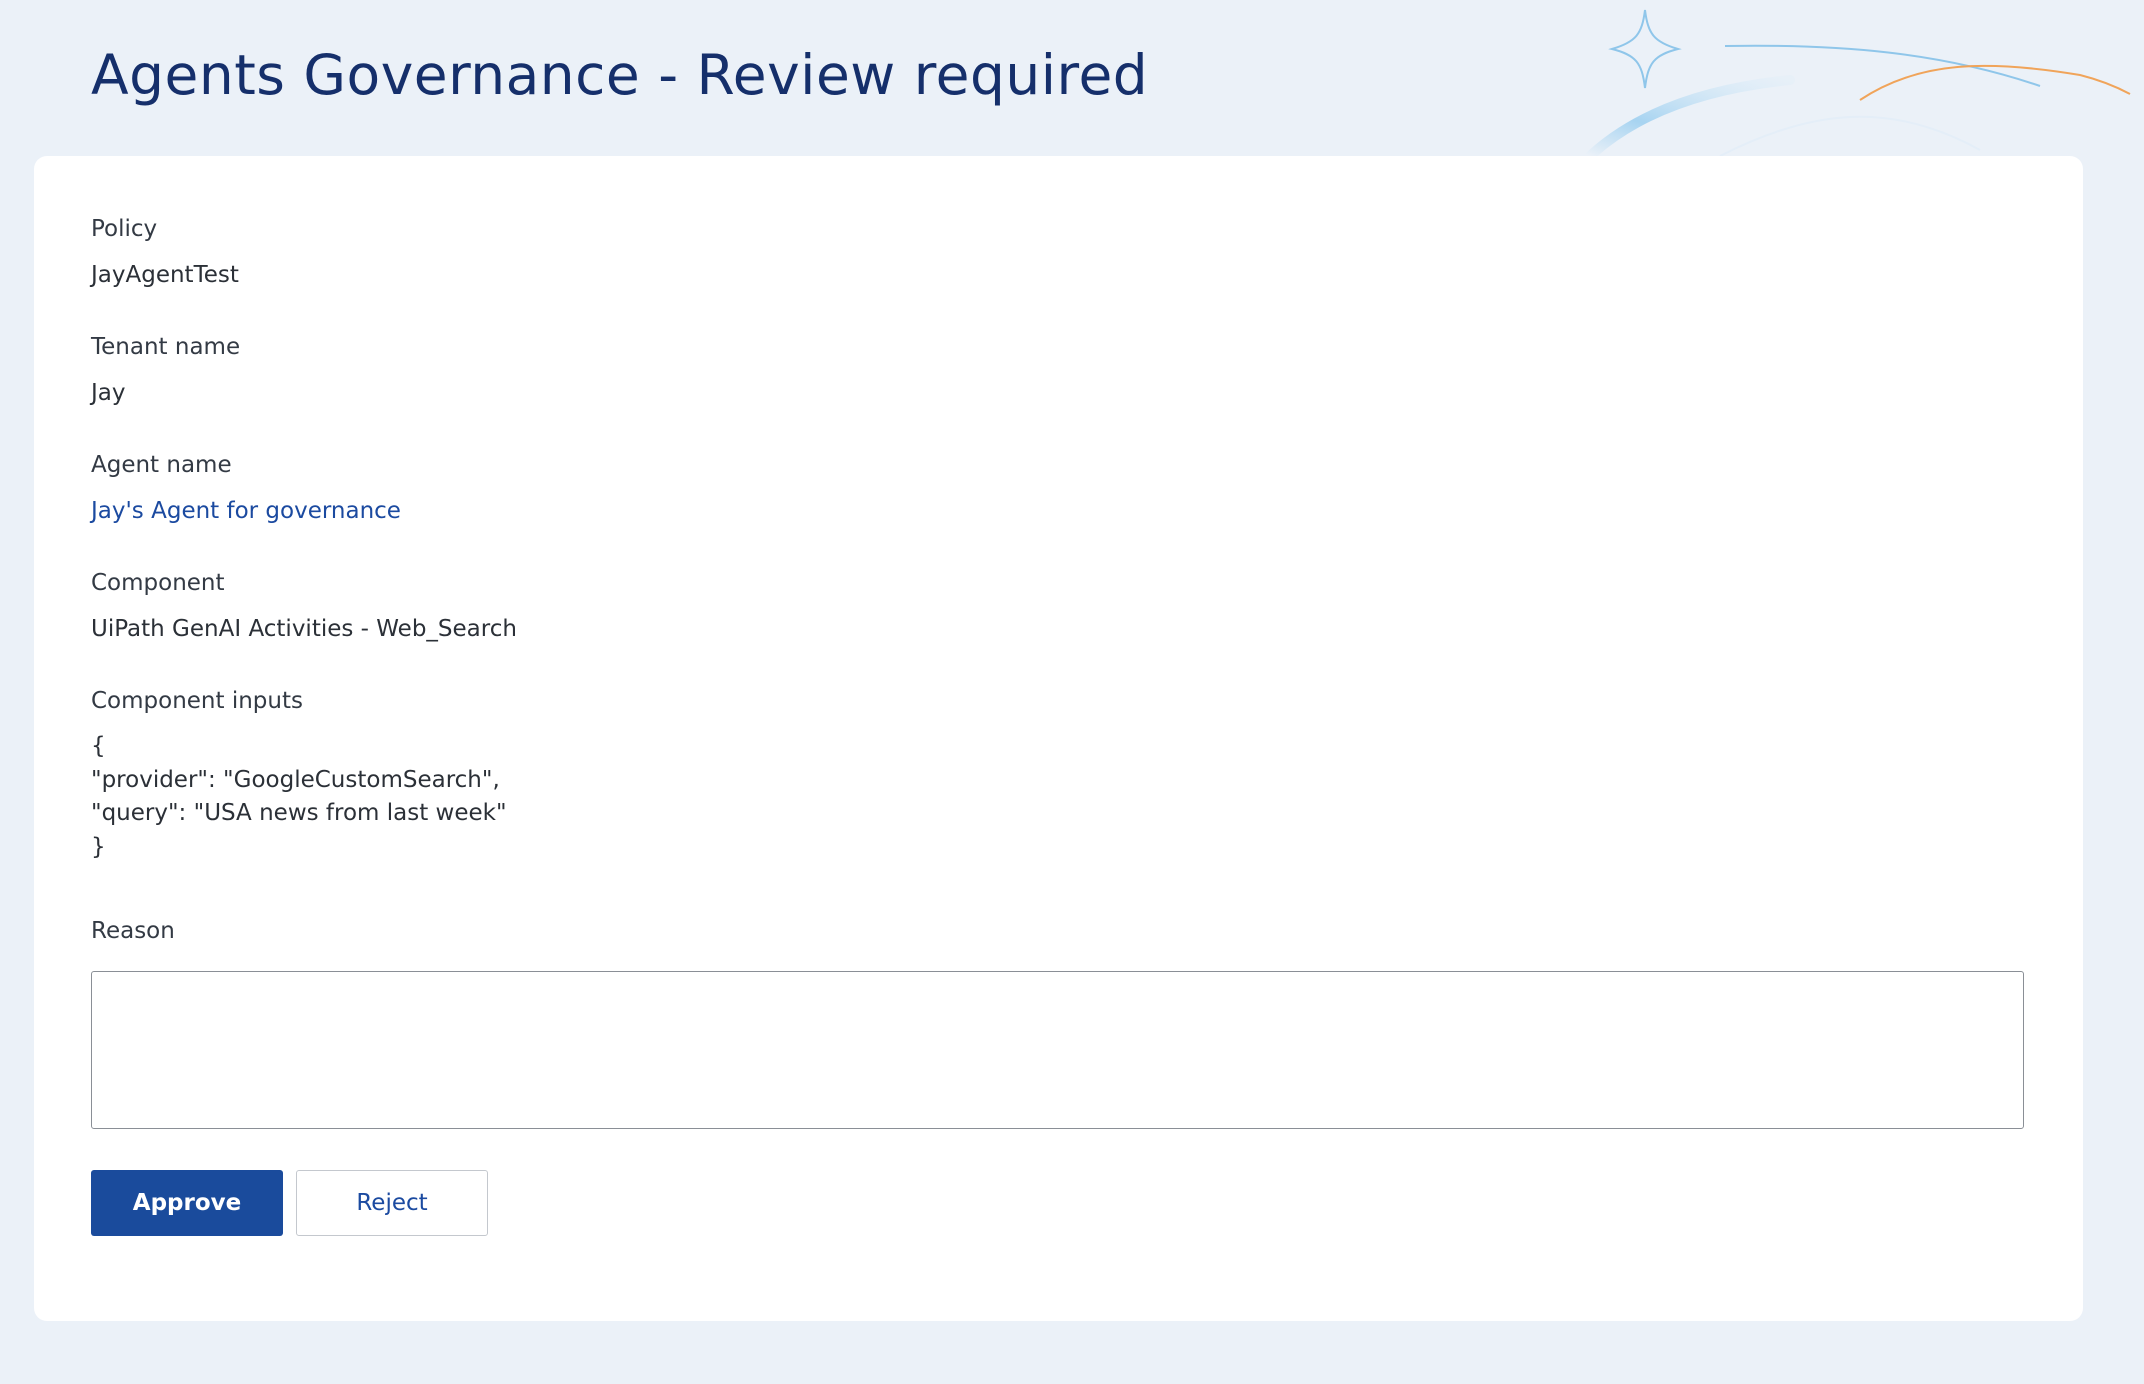 Image resolution: width=2144 pixels, height=1384 pixels. What do you see at coordinates (165, 252) in the screenshot?
I see `policy-field: Policy JayAgentTest` at bounding box center [165, 252].